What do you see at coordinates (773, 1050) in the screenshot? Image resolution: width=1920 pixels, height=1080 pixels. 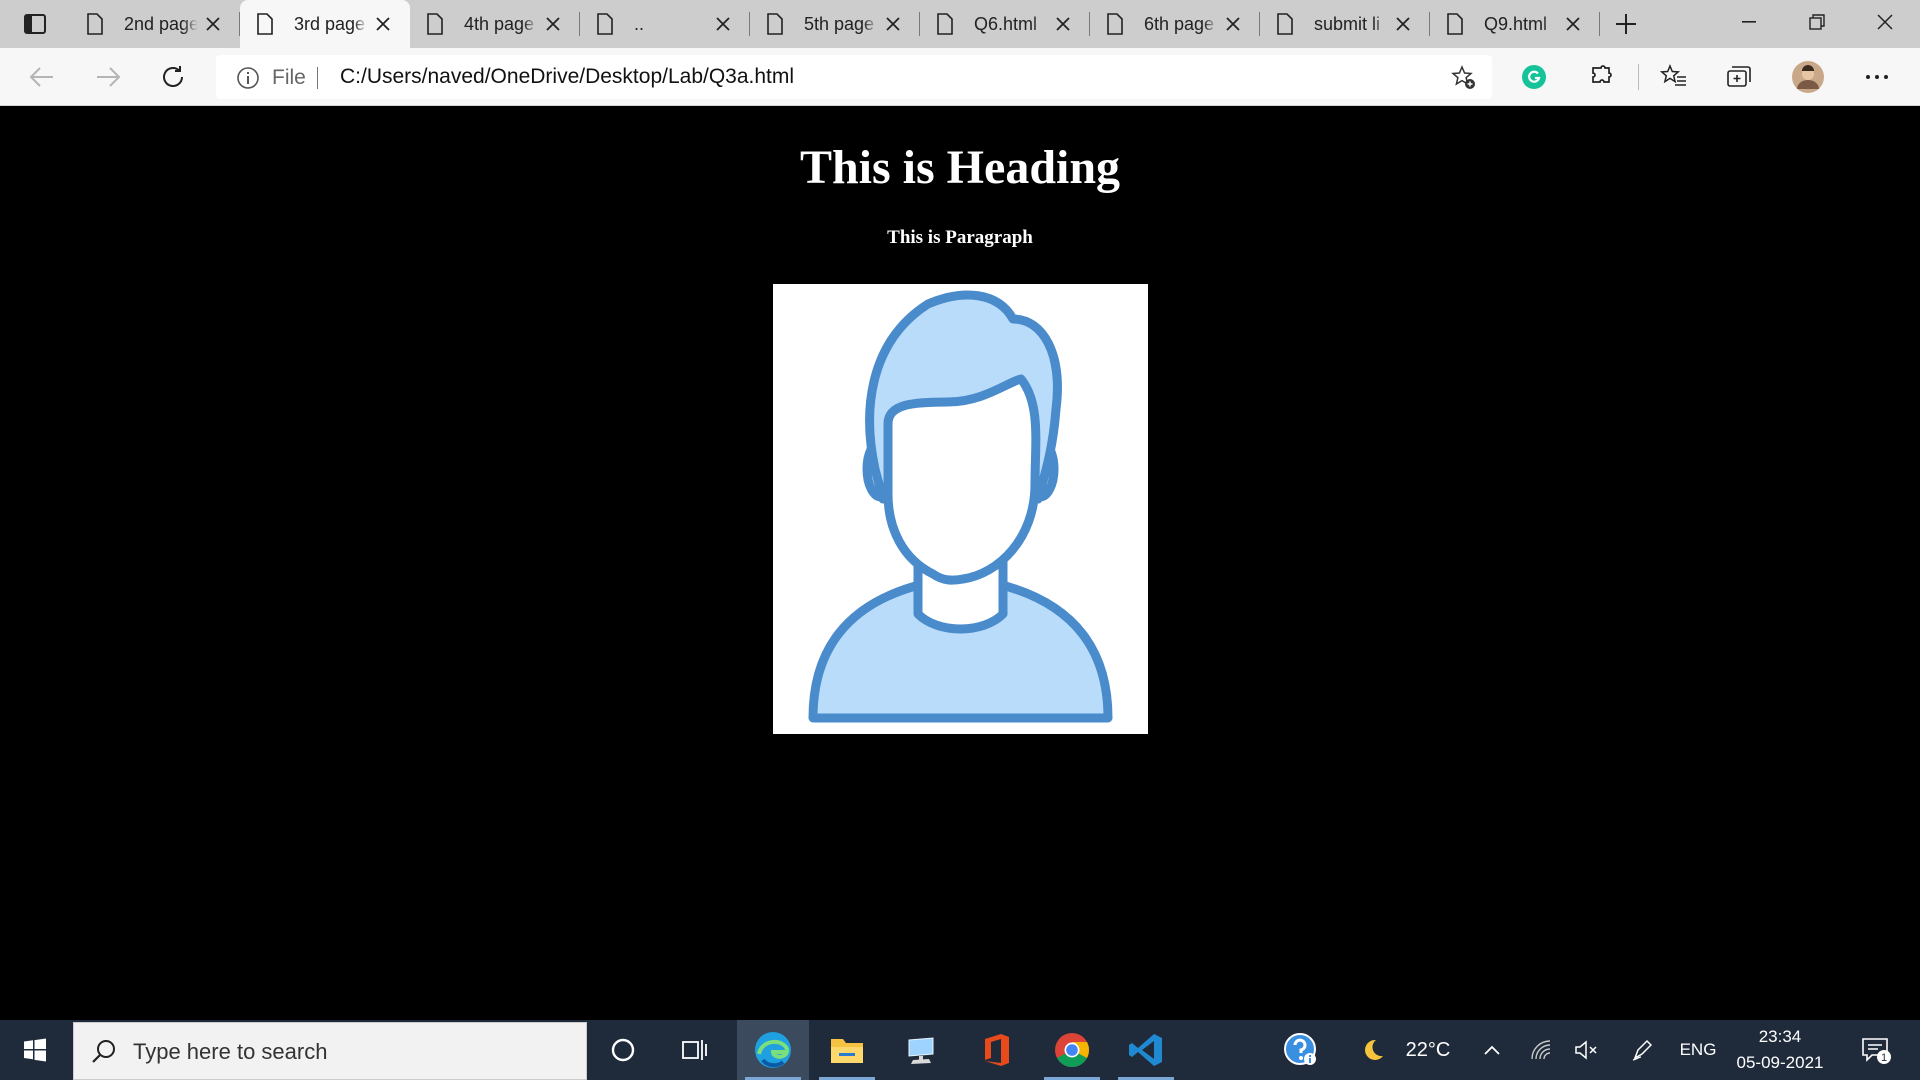 I see `taskbar-edge` at bounding box center [773, 1050].